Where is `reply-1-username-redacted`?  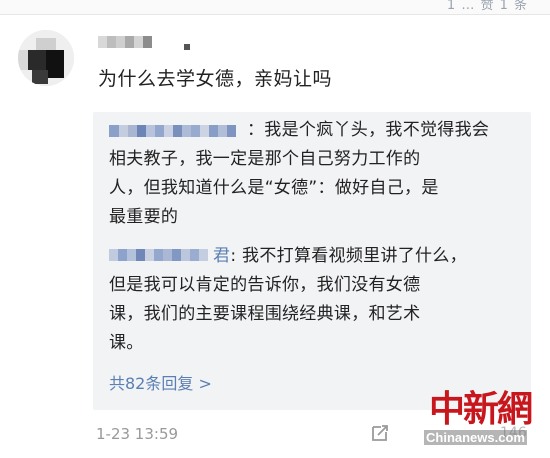
reply-1-username-redacted is located at coordinates (178, 128).